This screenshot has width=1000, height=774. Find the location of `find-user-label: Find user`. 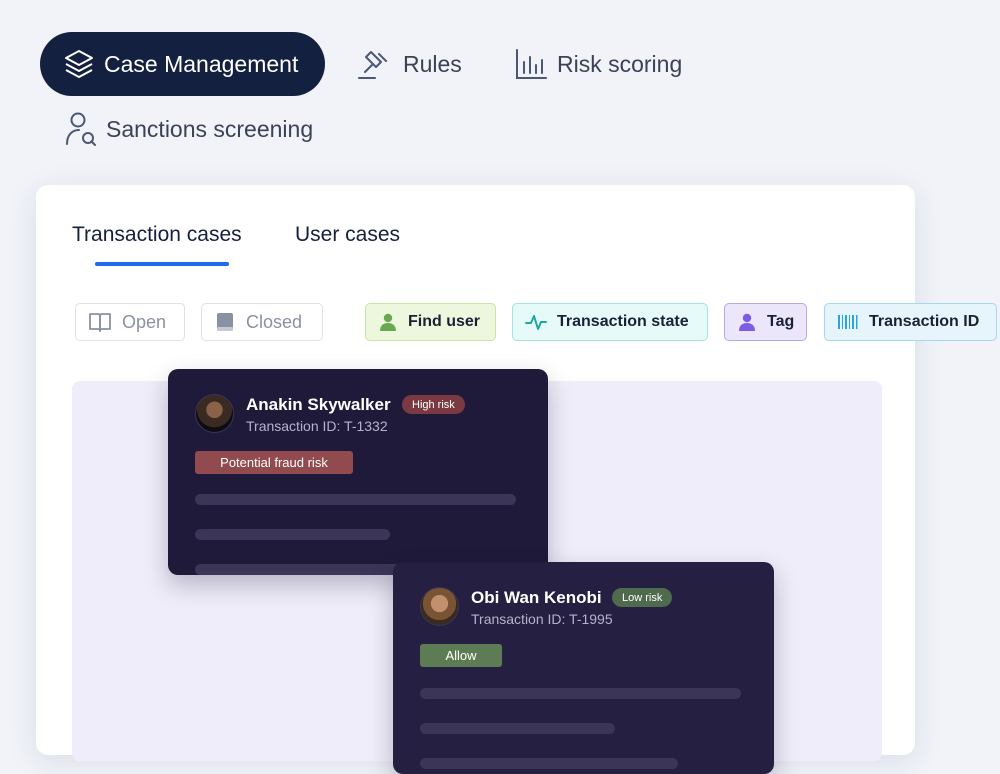

find-user-label: Find user is located at coordinates (444, 321).